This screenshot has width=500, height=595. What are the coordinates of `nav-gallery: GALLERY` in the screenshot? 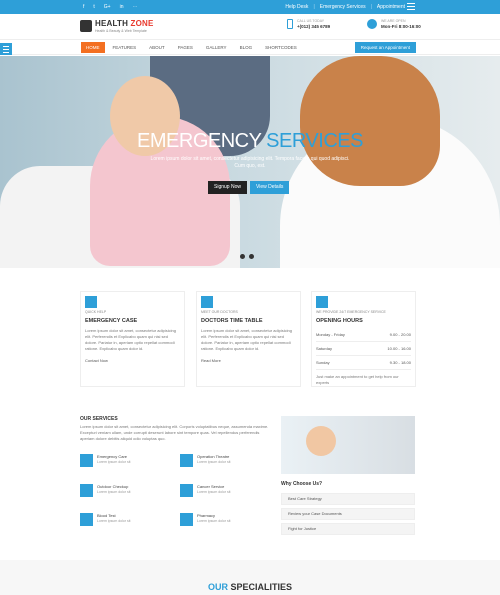 It's located at (216, 47).